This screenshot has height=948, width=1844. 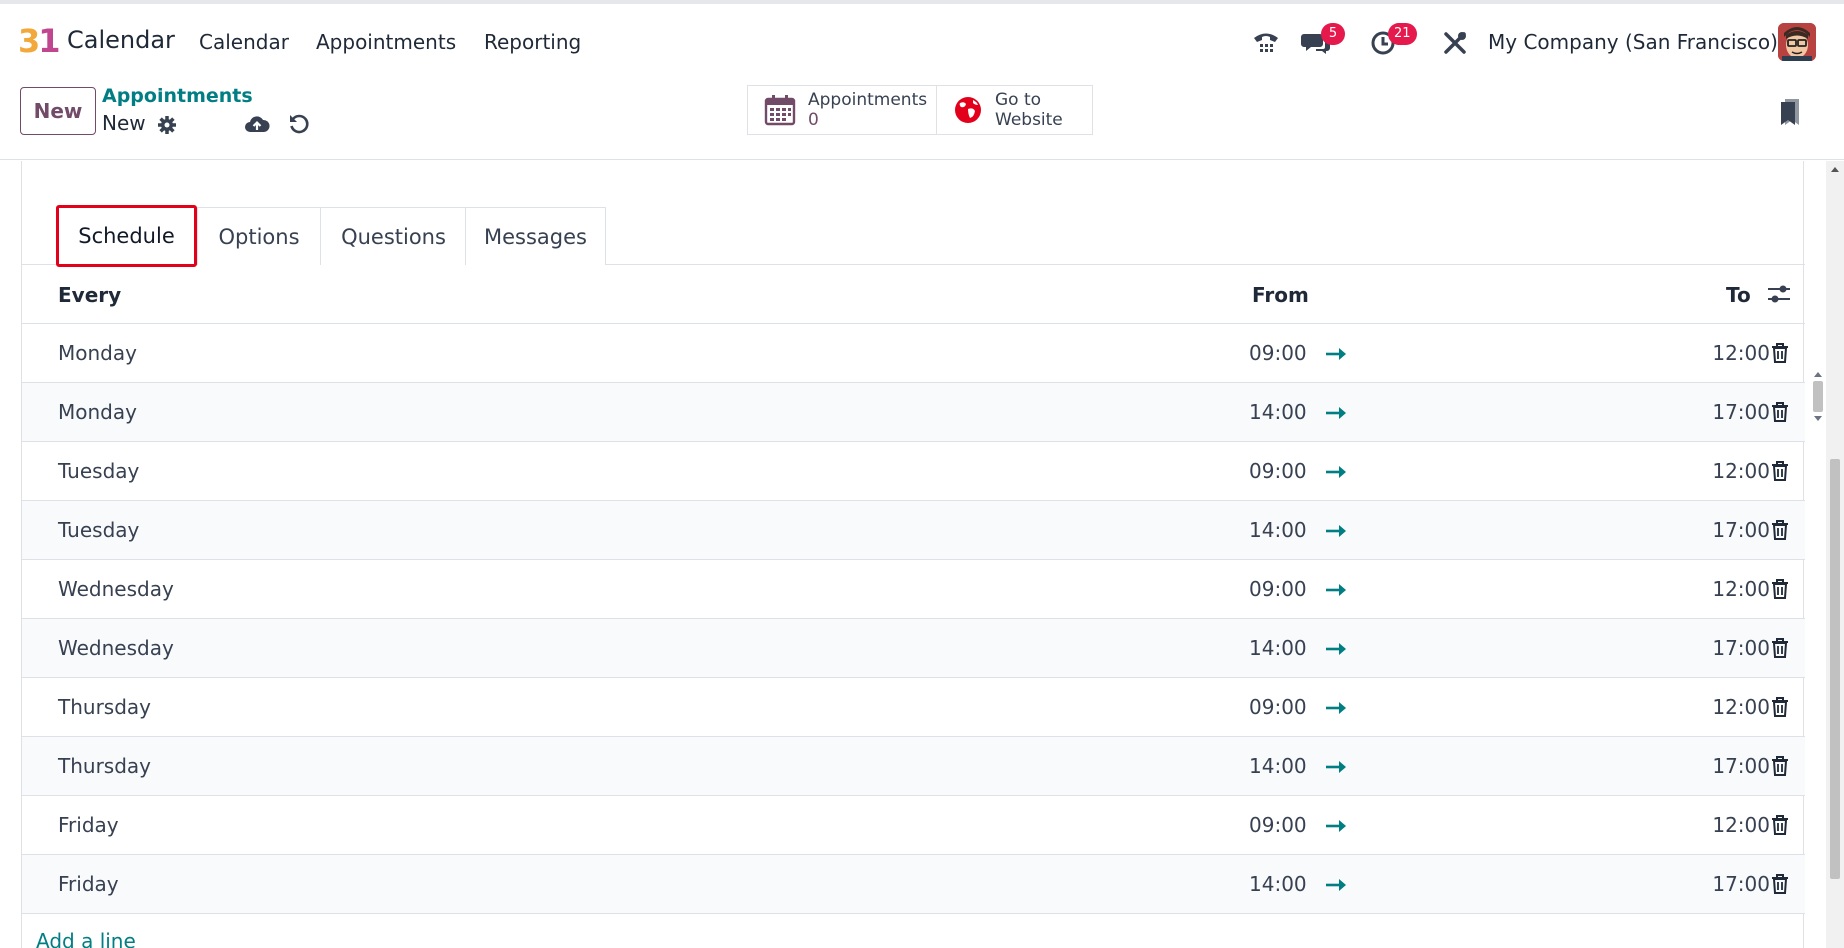 I want to click on table-header: Every From To, so click(x=913, y=294).